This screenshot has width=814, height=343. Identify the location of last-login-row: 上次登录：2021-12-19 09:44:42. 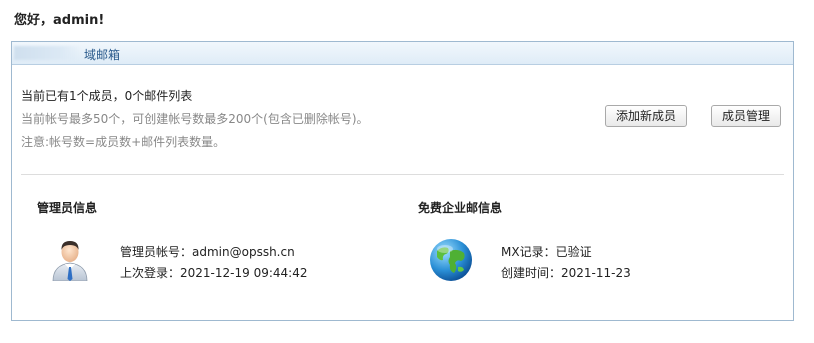
(213, 272).